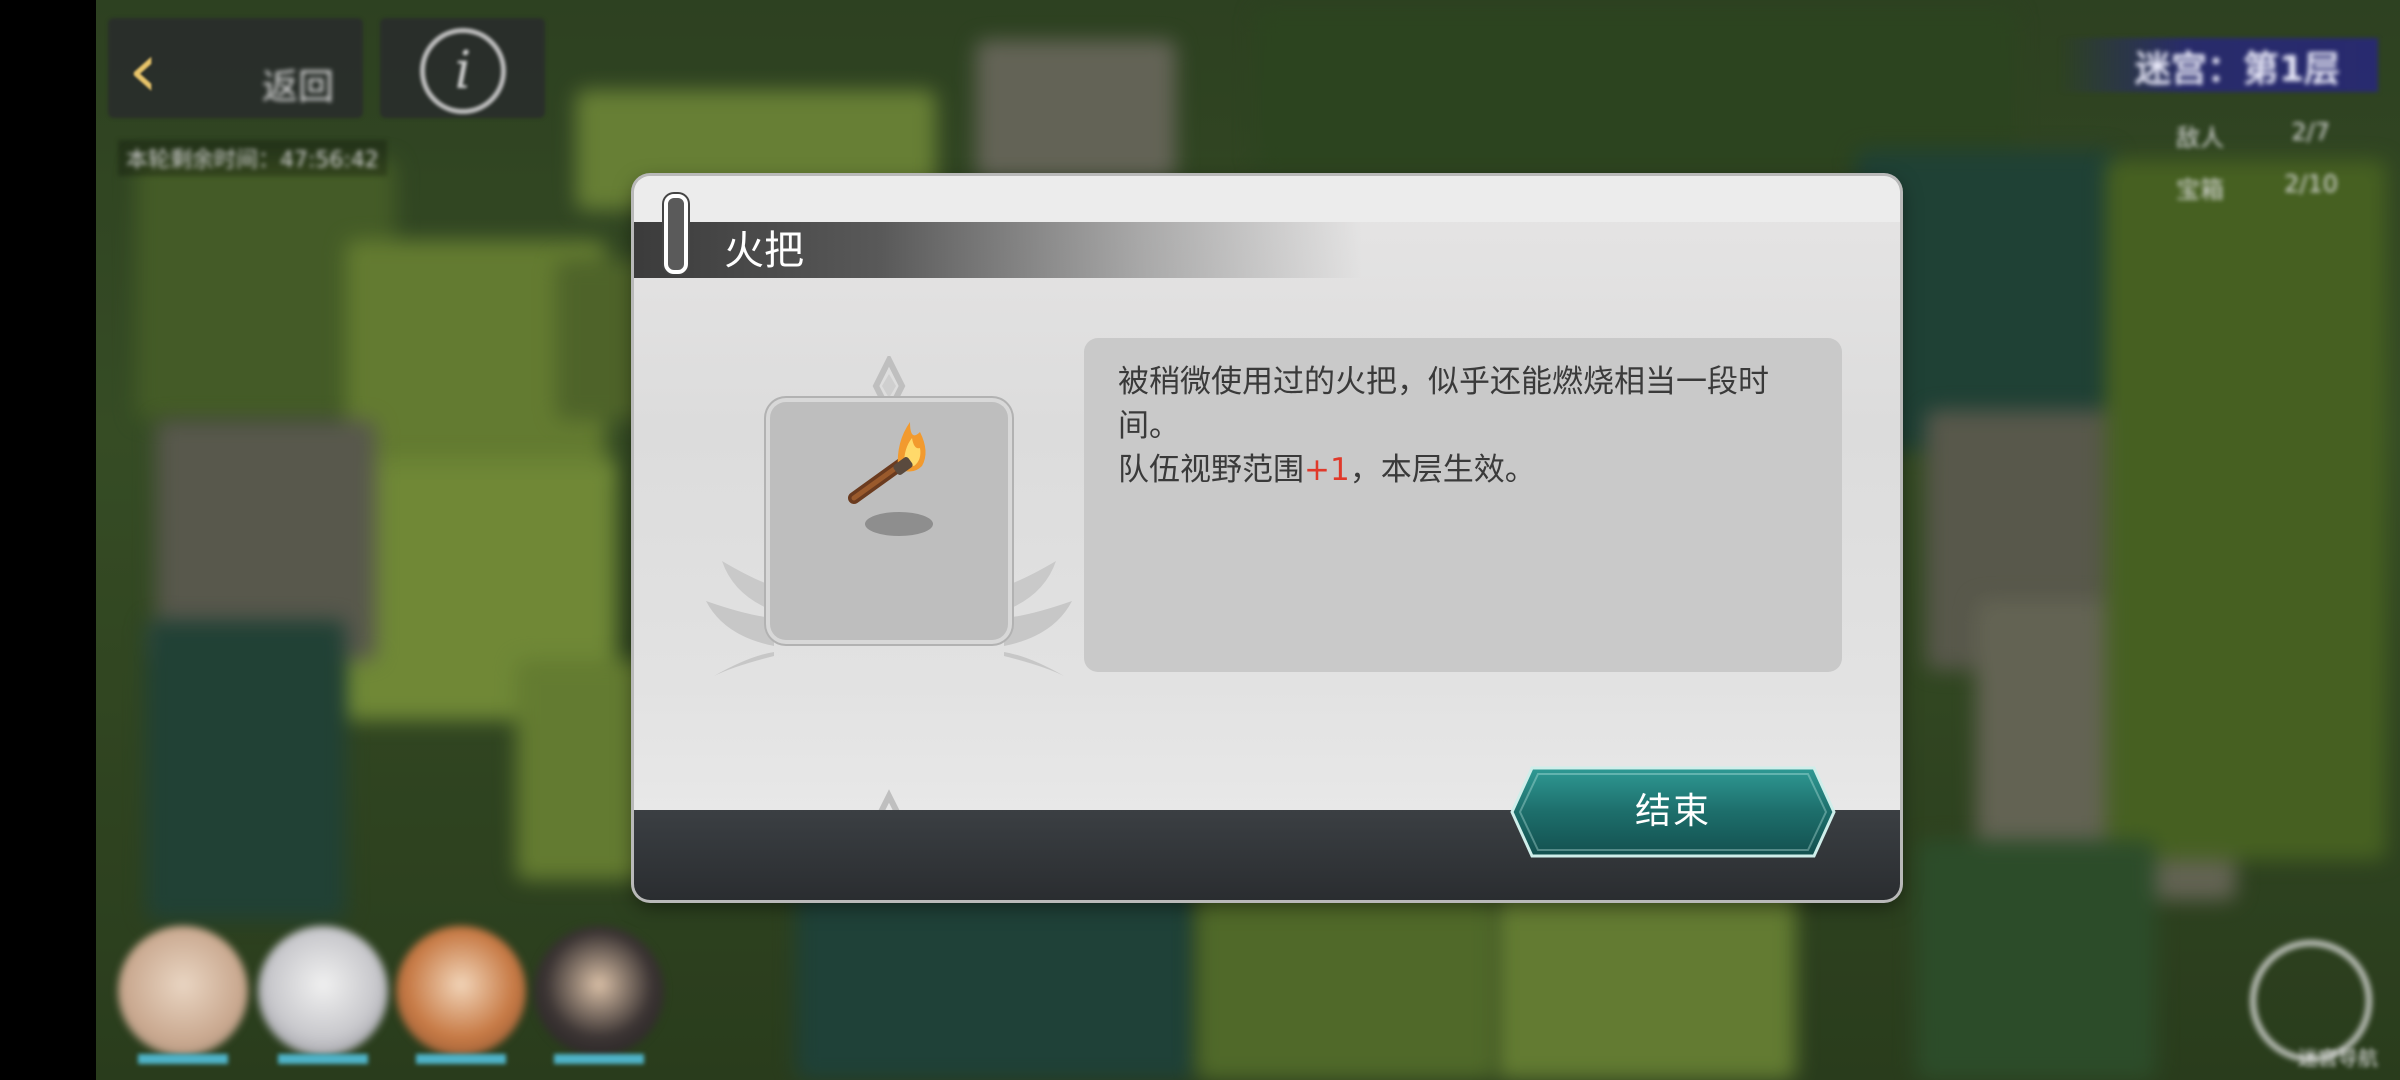 The height and width of the screenshot is (1080, 2400). What do you see at coordinates (2310, 132) in the screenshot?
I see `stat-enemy-value: 2/7` at bounding box center [2310, 132].